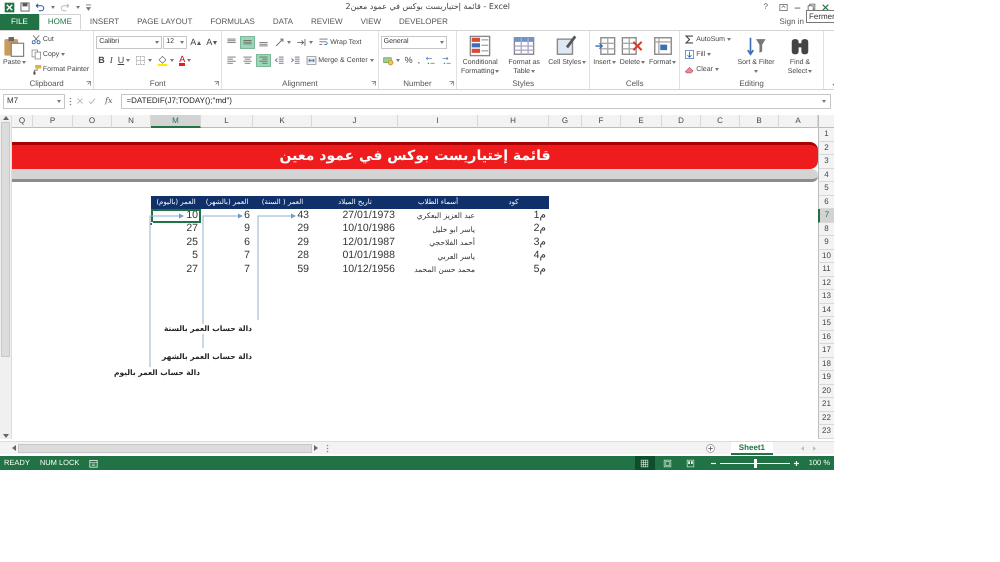  I want to click on row-header: 5, so click(826, 189).